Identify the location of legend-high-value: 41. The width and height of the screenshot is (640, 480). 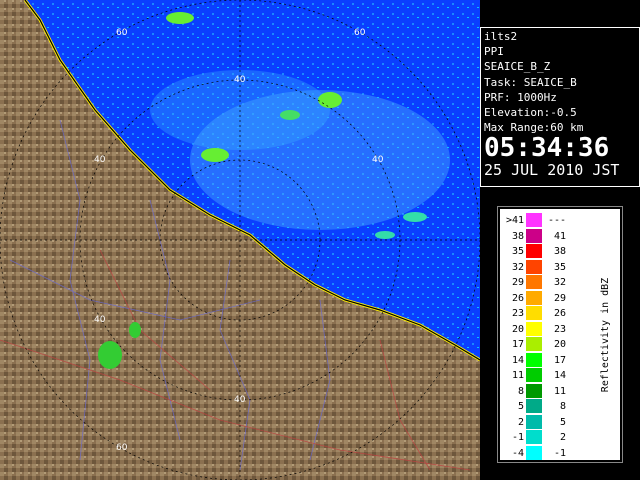
(559, 236).